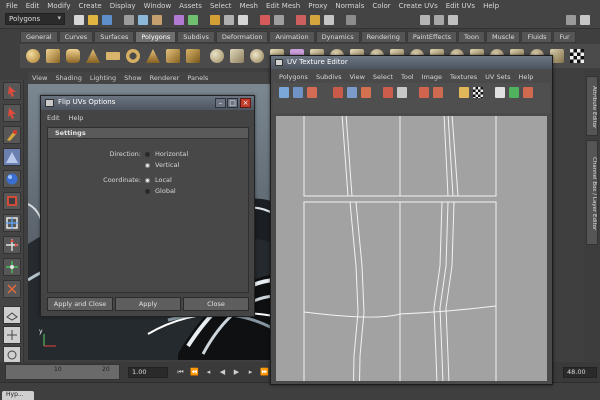 Image resolution: width=600 pixels, height=400 pixels. I want to click on menu-window: Window, so click(158, 6).